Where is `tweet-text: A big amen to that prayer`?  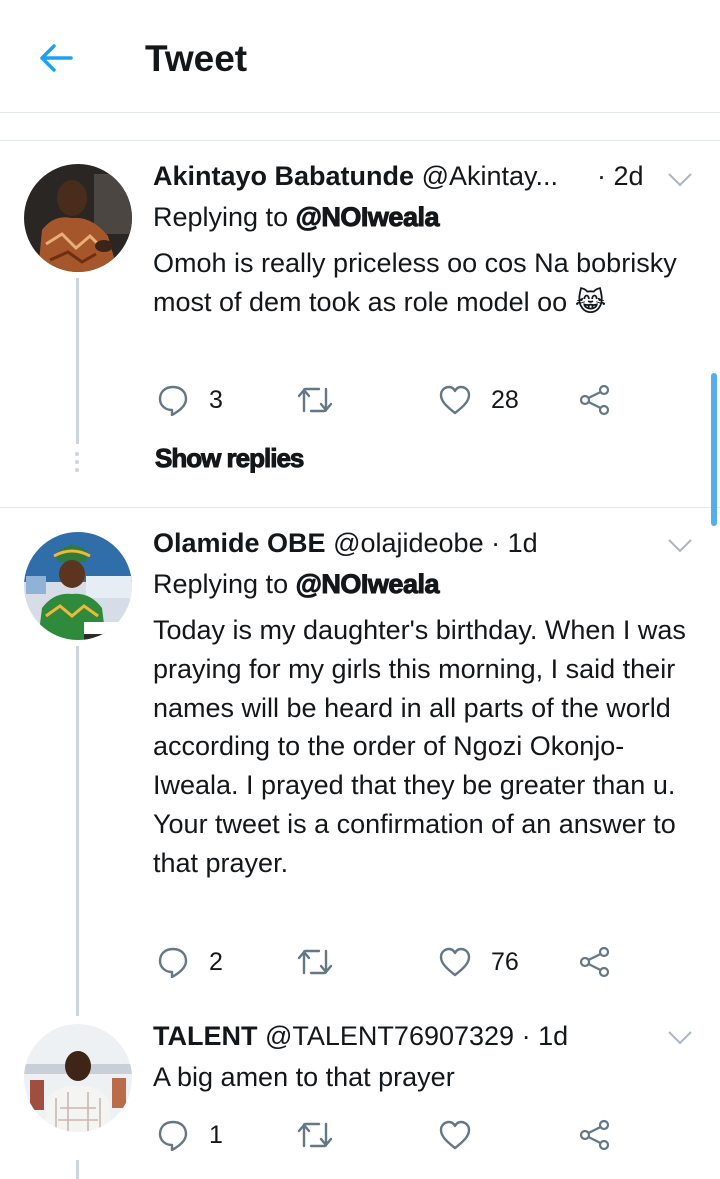
tweet-text: A big amen to that prayer is located at coordinates (304, 1077).